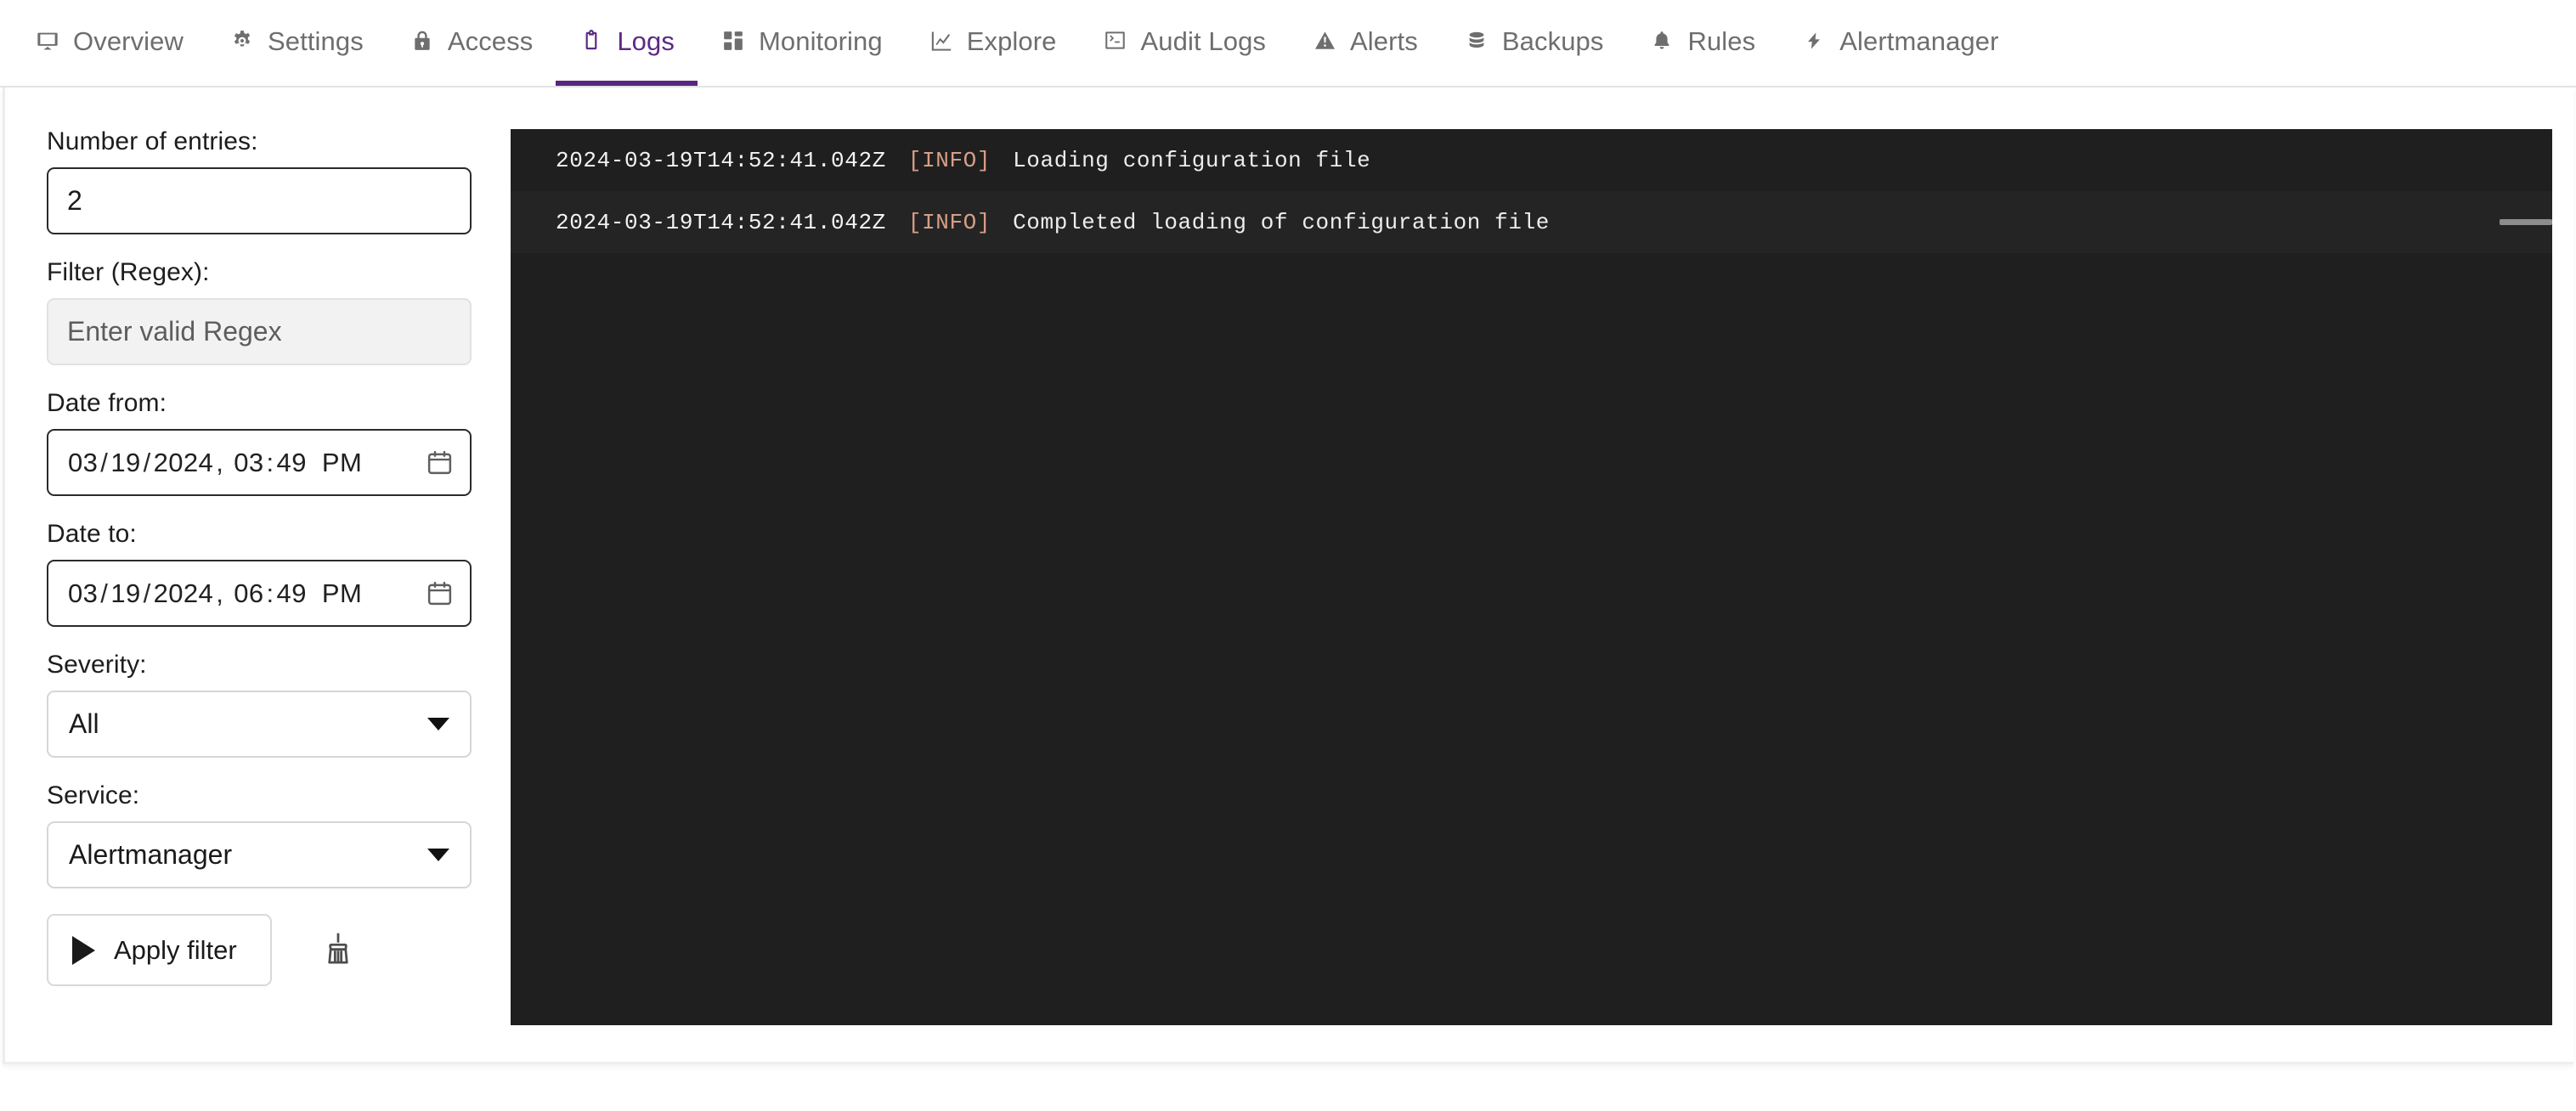 This screenshot has height=1111, width=2576. Describe the element at coordinates (292, 462) in the screenshot. I see `date-from-minute: 49` at that location.